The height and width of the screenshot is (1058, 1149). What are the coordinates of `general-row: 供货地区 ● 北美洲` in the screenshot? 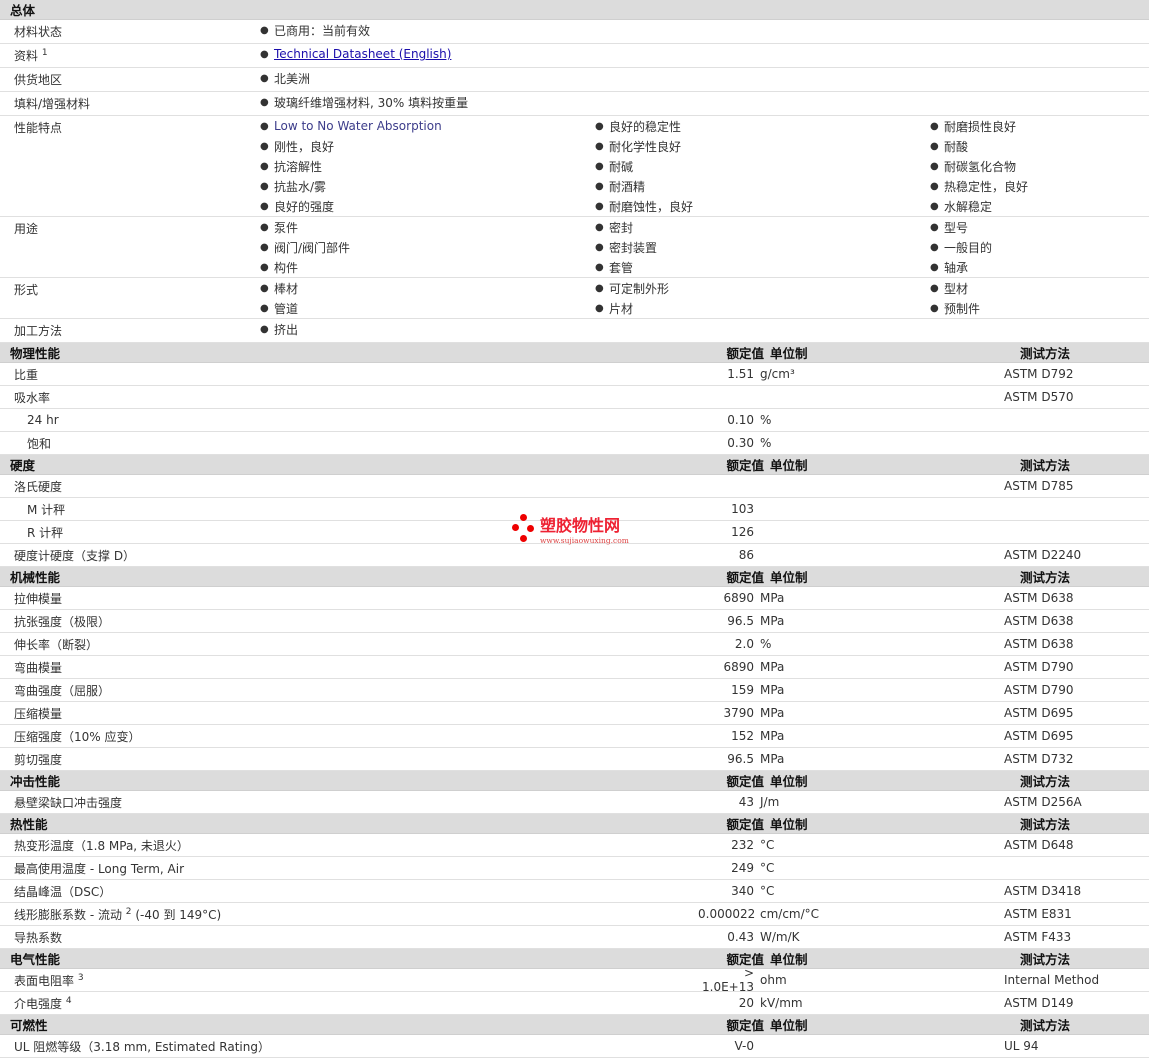 It's located at (574, 80).